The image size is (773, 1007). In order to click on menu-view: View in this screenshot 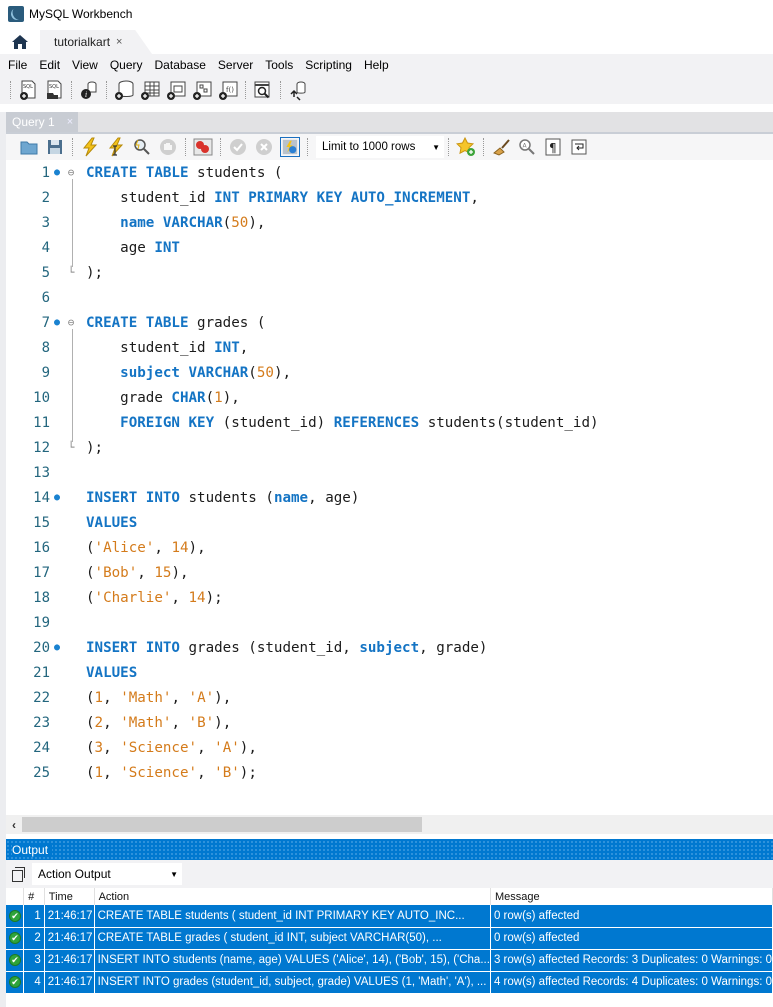, I will do `click(87, 65)`.